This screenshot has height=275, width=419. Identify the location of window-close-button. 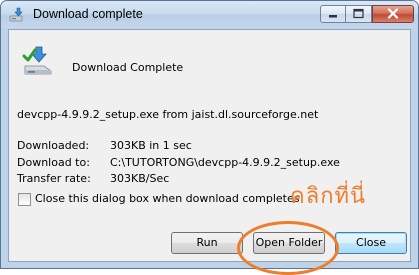
(393, 14).